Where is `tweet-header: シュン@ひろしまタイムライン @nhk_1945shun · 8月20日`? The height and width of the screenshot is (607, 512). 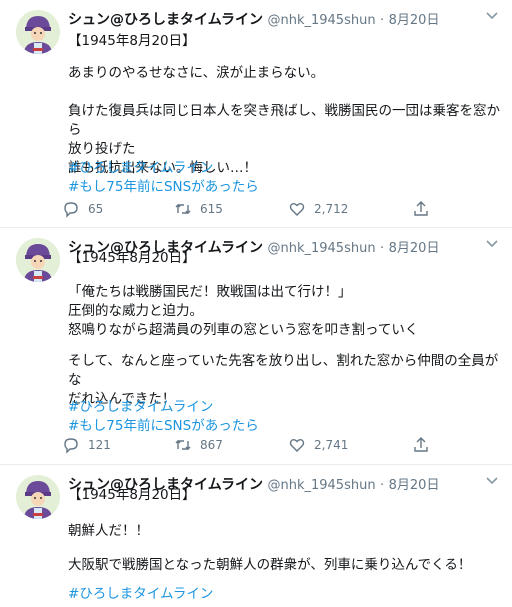
tweet-header: シュン@ひろしまタイムライン @nhk_1945shun · 8月20日 is located at coordinates (278, 20).